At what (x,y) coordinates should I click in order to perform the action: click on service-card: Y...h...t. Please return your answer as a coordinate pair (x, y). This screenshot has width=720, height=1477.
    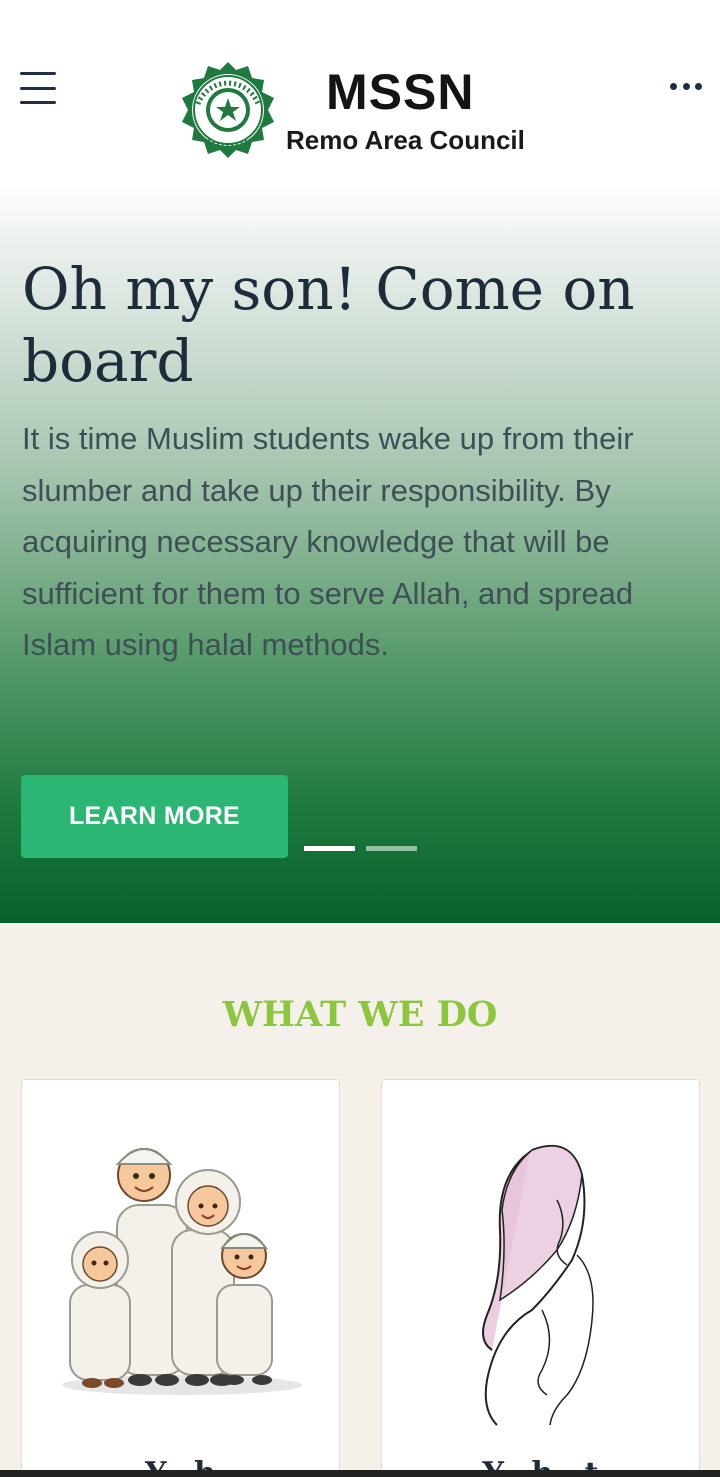
    Looking at the image, I should click on (540, 1278).